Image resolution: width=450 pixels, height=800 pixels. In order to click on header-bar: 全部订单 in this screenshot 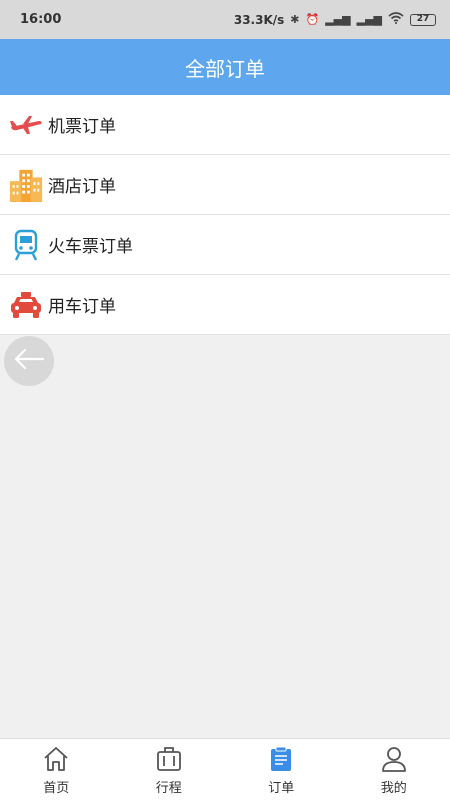, I will do `click(225, 67)`.